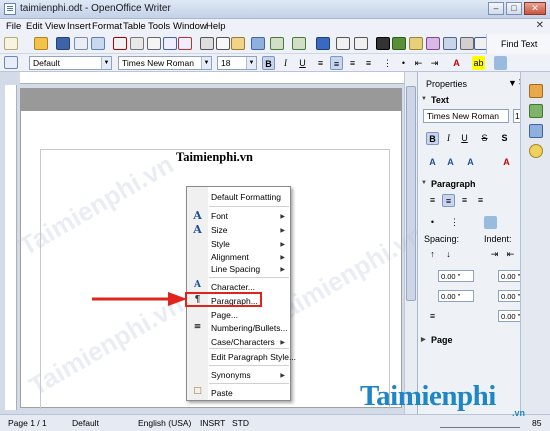  Describe the element at coordinates (320, 63) in the screenshot. I see `align-left-icon: ≡` at that location.